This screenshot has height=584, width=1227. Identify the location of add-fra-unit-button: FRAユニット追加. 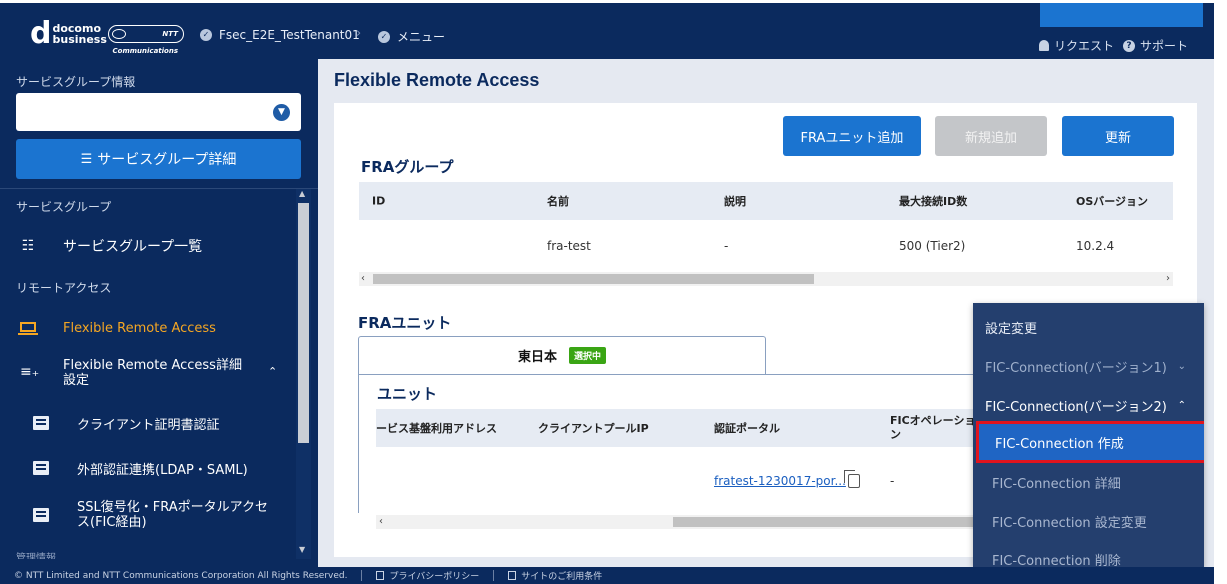
(852, 136).